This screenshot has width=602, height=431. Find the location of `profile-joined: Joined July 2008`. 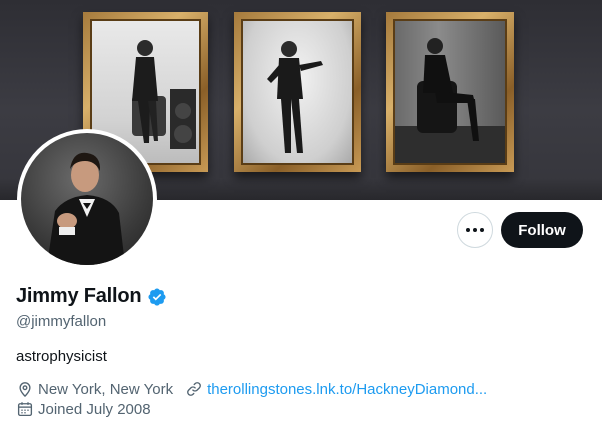

profile-joined: Joined July 2008 is located at coordinates (83, 409).